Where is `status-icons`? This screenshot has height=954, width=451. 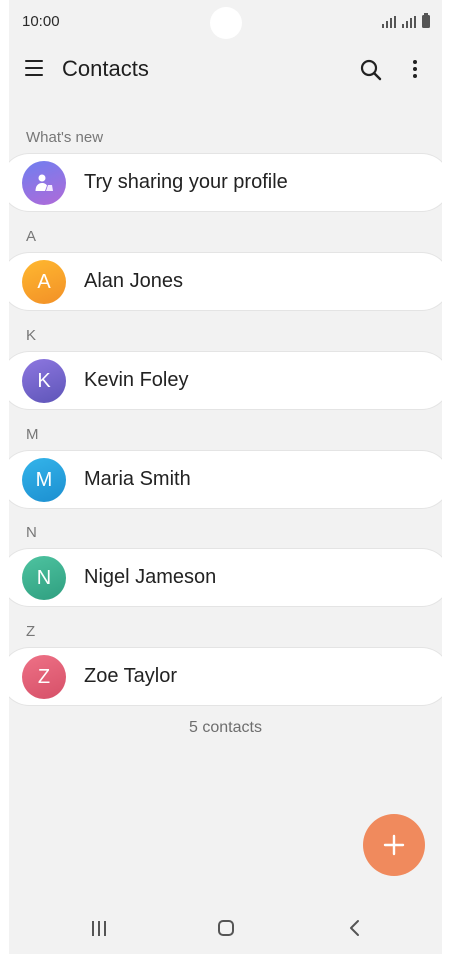
status-icons is located at coordinates (406, 20).